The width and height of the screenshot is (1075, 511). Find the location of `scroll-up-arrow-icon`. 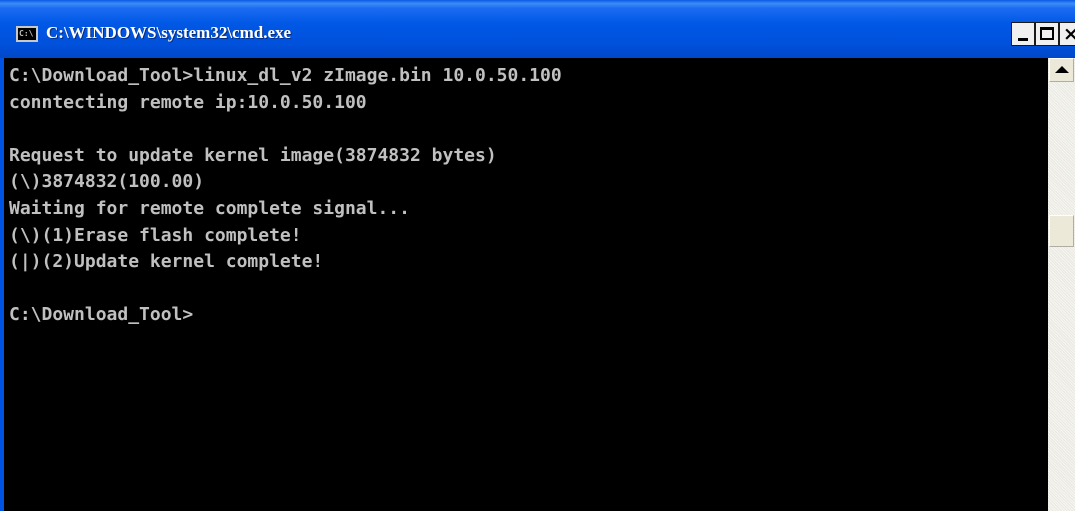

scroll-up-arrow-icon is located at coordinates (1062, 69).